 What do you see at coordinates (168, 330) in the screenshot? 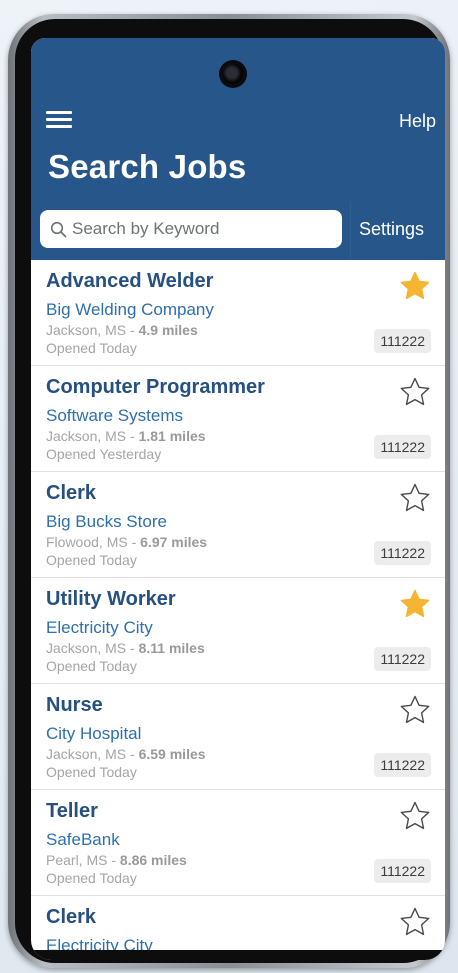
I see `distance-text: 4.9 miles` at bounding box center [168, 330].